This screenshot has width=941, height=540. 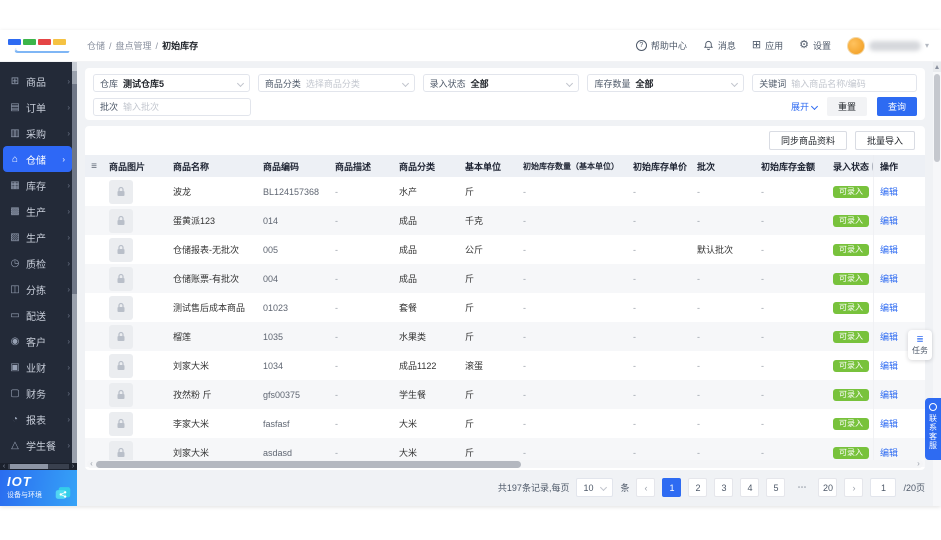 I want to click on sidebar-item-label: 生产, so click(x=36, y=239).